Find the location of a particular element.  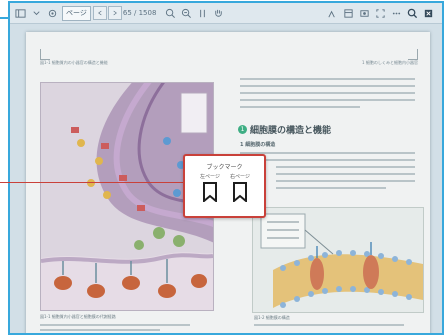

first-page-icon is located at coordinates (99, 13).